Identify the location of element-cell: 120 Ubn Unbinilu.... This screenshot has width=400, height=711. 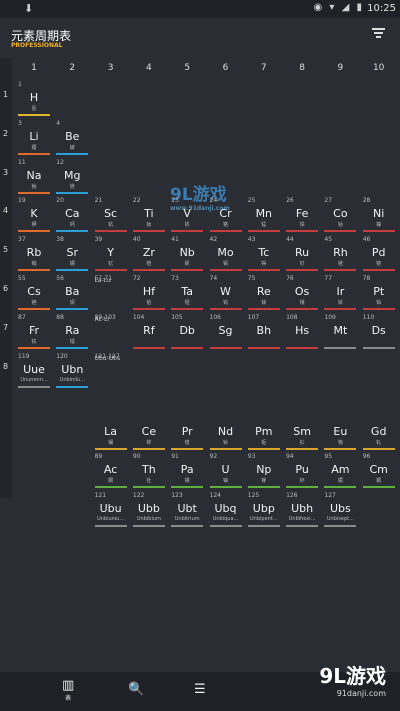
(72, 371).